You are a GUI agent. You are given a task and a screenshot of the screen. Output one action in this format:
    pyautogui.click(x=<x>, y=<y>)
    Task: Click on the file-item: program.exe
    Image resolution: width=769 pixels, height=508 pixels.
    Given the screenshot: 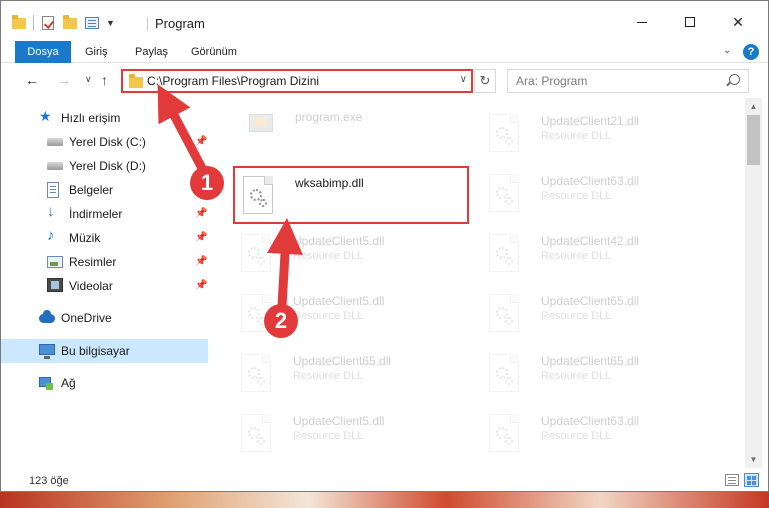 What is the action you would take?
    pyautogui.click(x=340, y=128)
    